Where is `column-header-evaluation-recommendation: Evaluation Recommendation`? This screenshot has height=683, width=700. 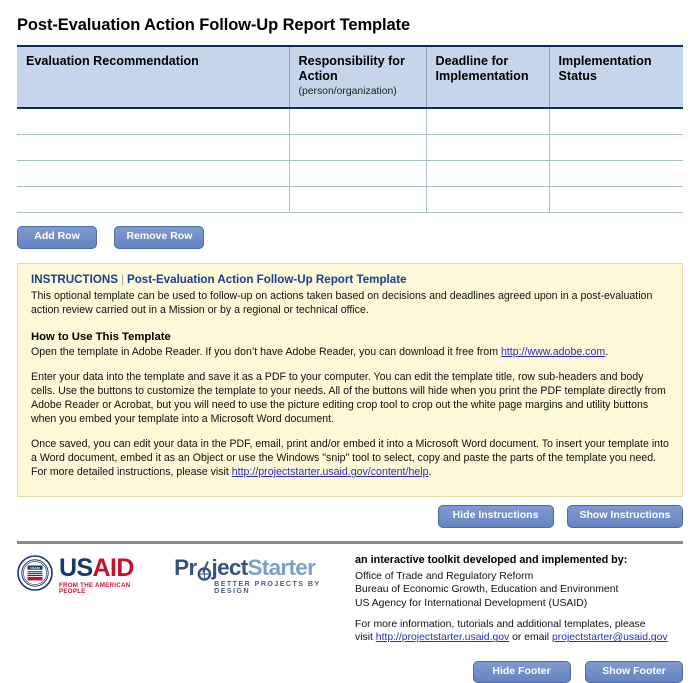
column-header-evaluation-recommendation: Evaluation Recommendation is located at coordinates (153, 77).